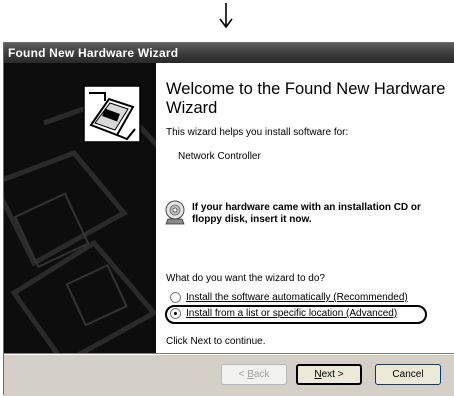  Describe the element at coordinates (226, 16) in the screenshot. I see `down-arrow-icon` at that location.